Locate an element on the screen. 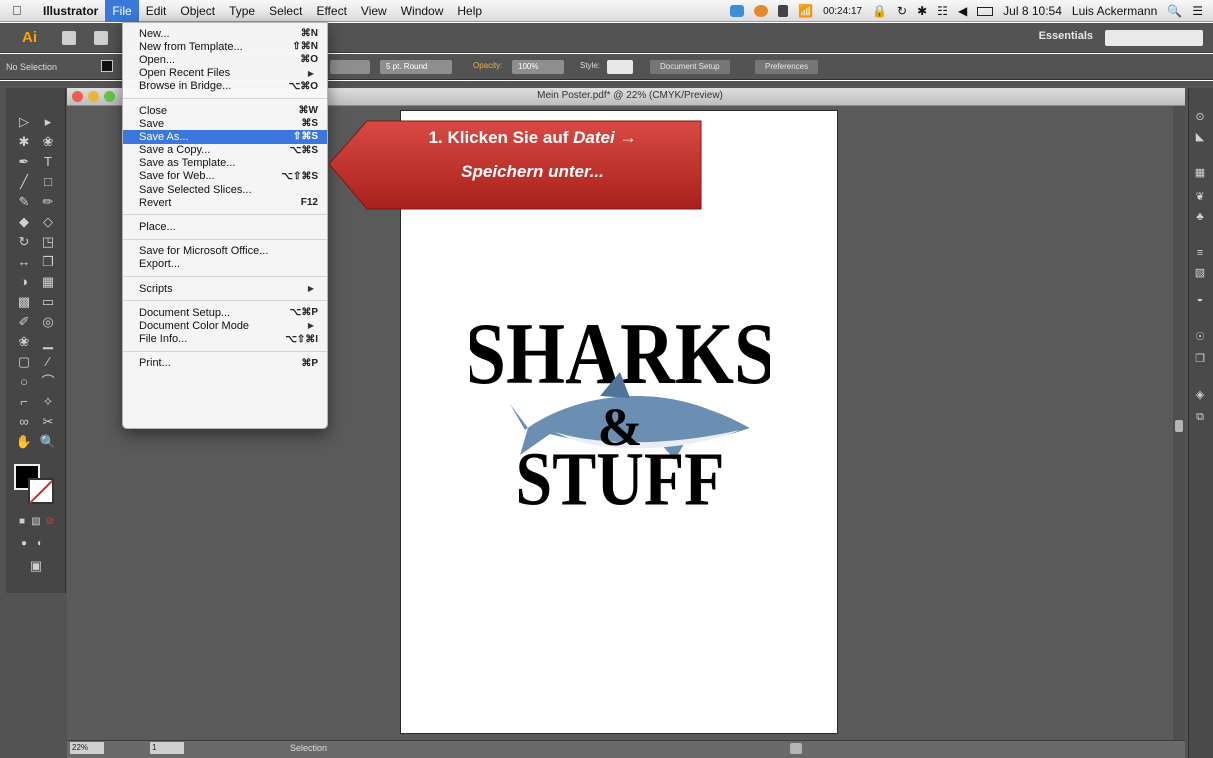 This screenshot has width=1213, height=758. menu-select: Select is located at coordinates (285, 11).